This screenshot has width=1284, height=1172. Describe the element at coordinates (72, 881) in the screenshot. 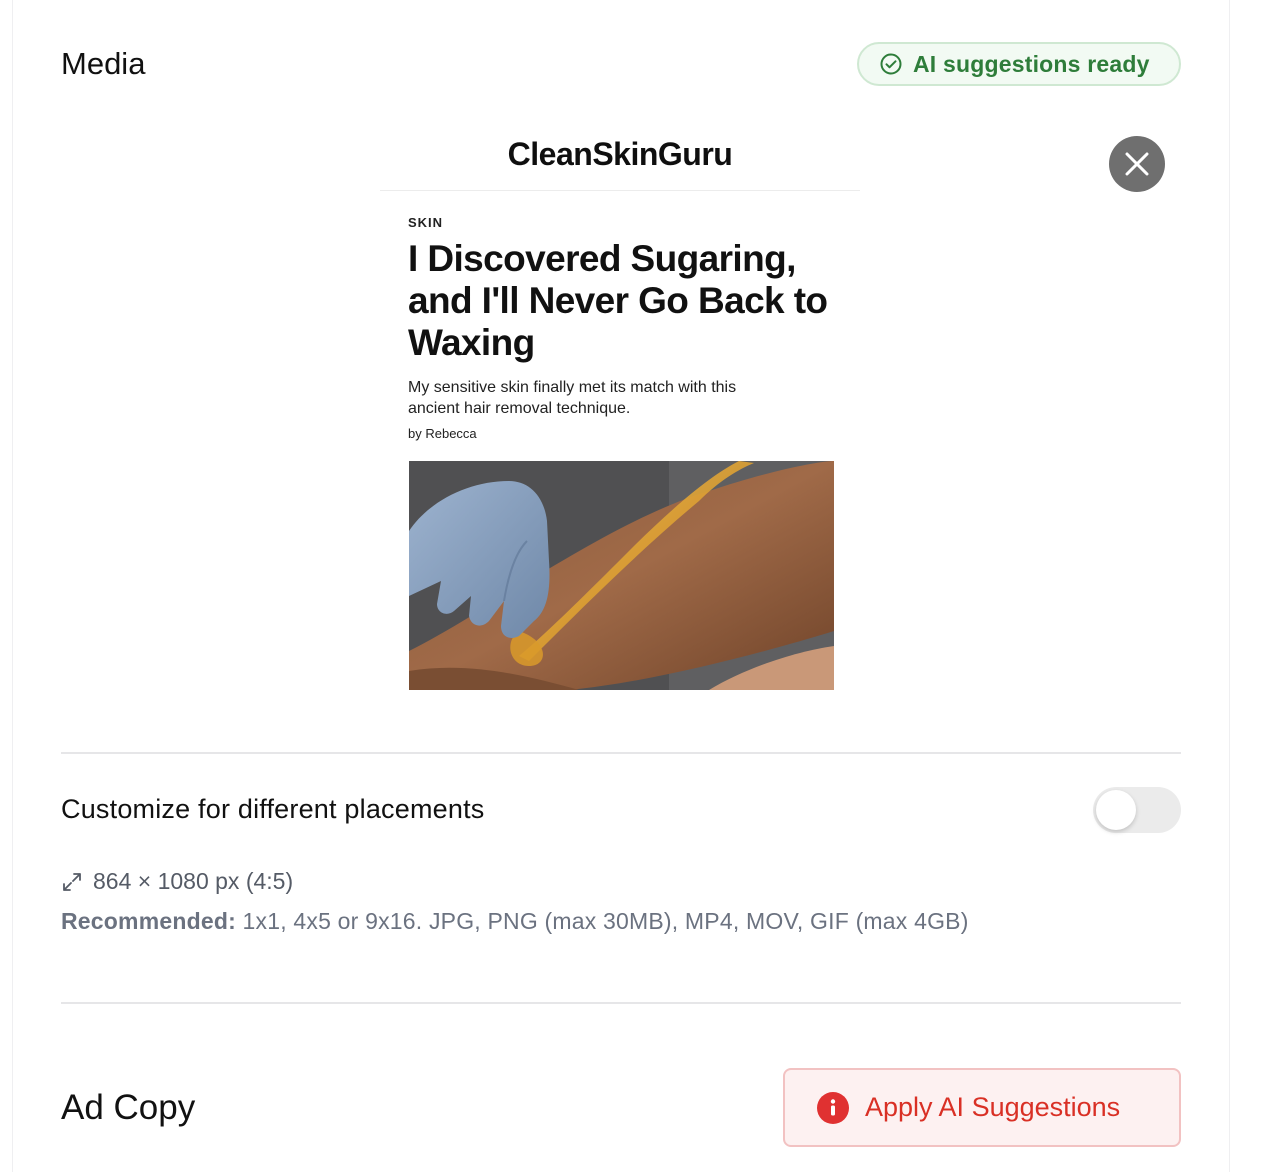

I see `expand-icon` at that location.